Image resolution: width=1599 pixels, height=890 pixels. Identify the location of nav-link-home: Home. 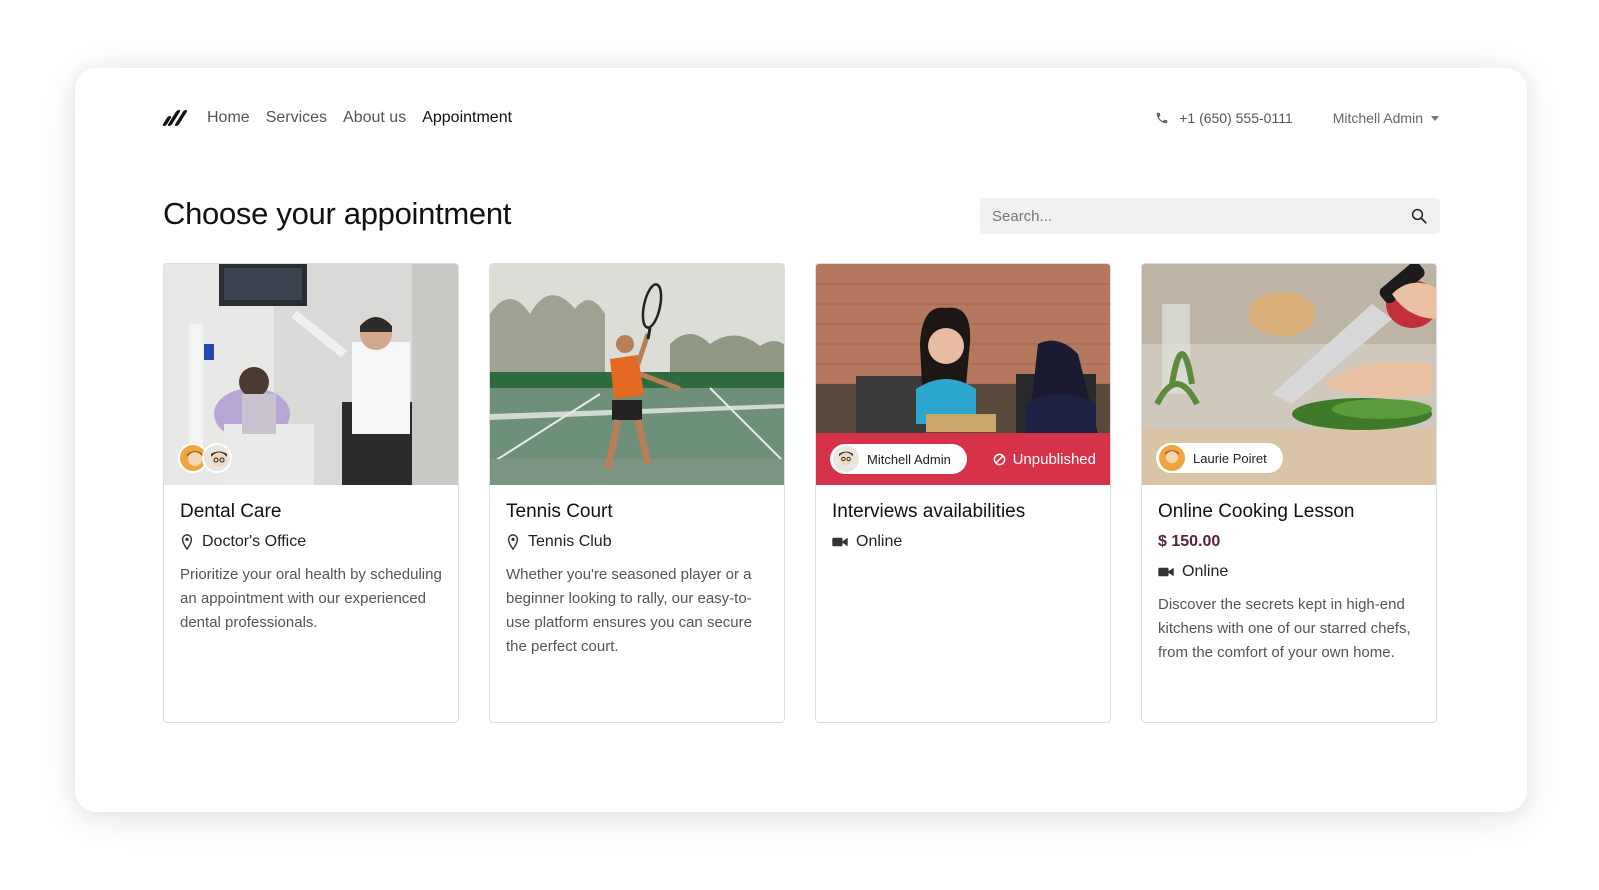
(228, 118).